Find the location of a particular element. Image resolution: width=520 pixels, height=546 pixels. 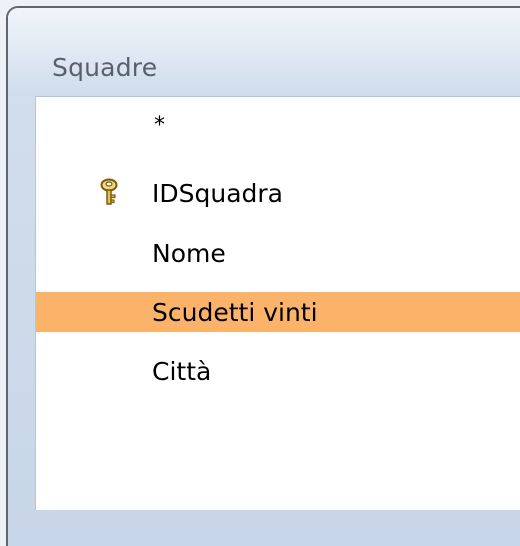

field-label-idsquadra: IDSquadra is located at coordinates (217, 193).